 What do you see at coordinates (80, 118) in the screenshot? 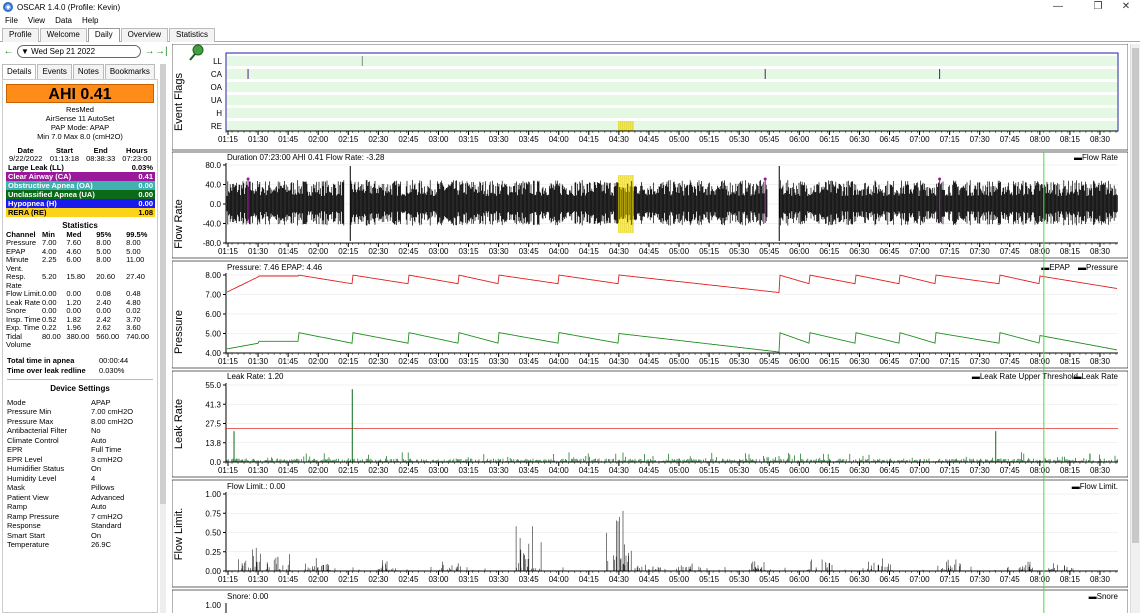
I see `machine-model: AirSense 11 AutoSet` at bounding box center [80, 118].